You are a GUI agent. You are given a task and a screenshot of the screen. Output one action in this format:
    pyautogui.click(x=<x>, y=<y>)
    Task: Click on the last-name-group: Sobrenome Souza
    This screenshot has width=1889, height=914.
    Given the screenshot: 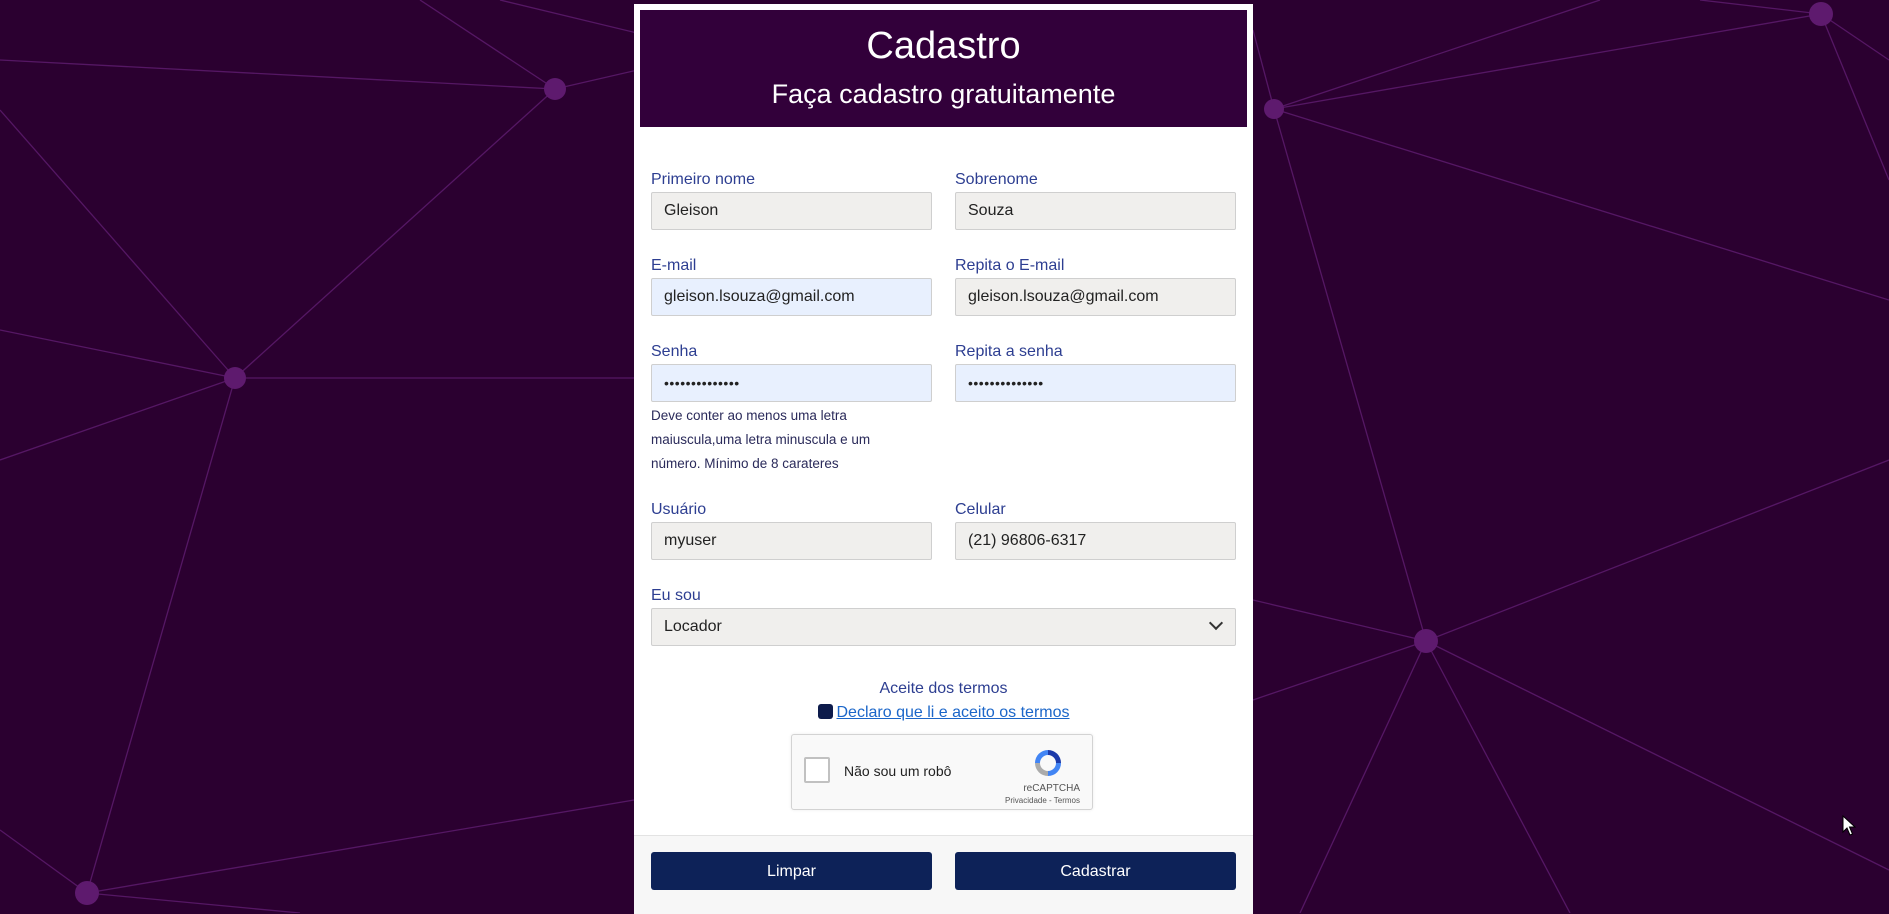 What is the action you would take?
    pyautogui.click(x=1095, y=200)
    